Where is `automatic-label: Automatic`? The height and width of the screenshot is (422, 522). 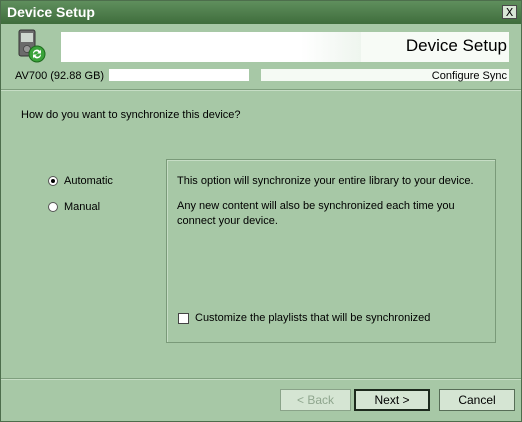 automatic-label: Automatic is located at coordinates (88, 181).